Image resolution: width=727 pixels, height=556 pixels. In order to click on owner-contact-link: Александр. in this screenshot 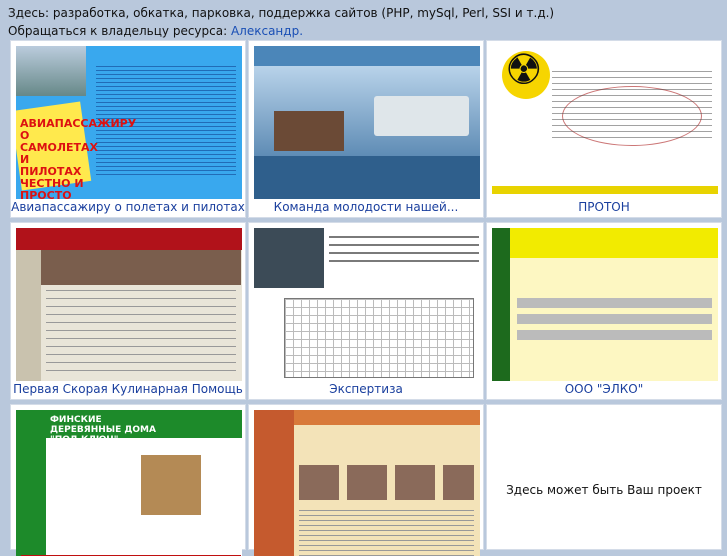, I will do `click(267, 31)`.